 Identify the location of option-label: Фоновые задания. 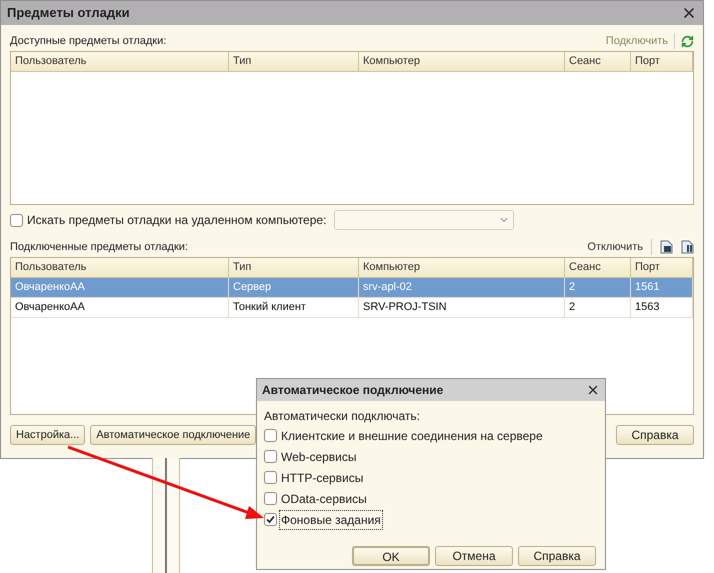
(331, 520).